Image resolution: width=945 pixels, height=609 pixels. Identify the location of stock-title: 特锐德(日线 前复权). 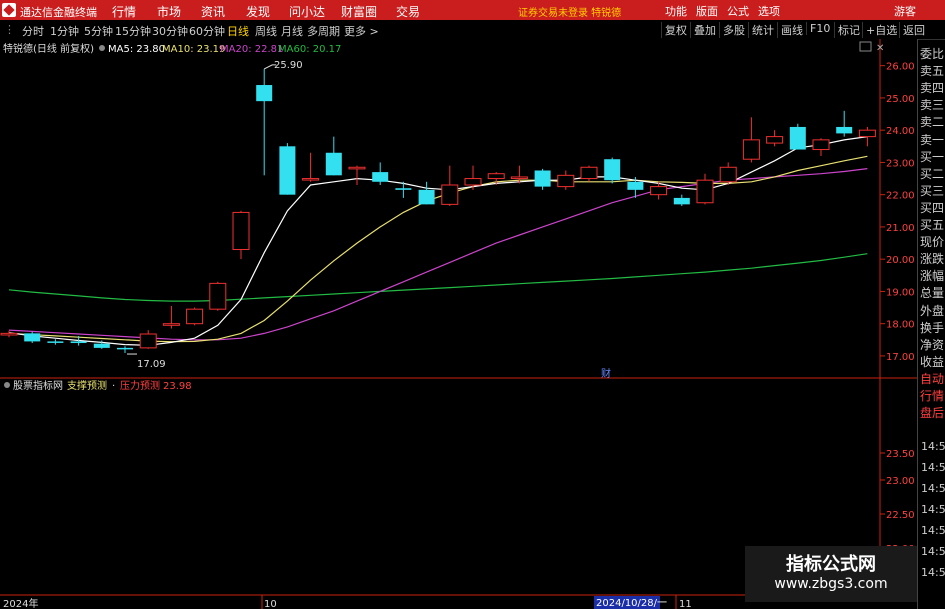
(48, 48).